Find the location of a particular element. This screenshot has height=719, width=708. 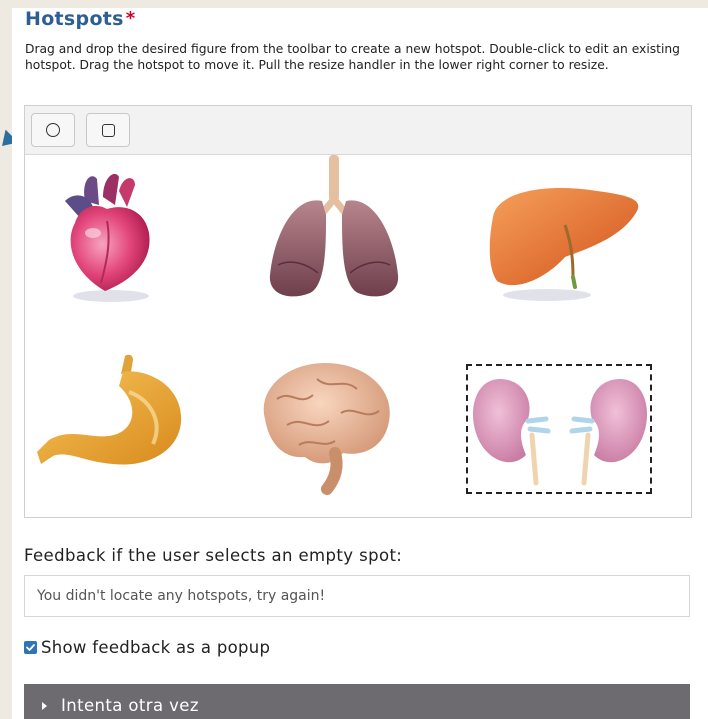

required-mark: * is located at coordinates (130, 18).